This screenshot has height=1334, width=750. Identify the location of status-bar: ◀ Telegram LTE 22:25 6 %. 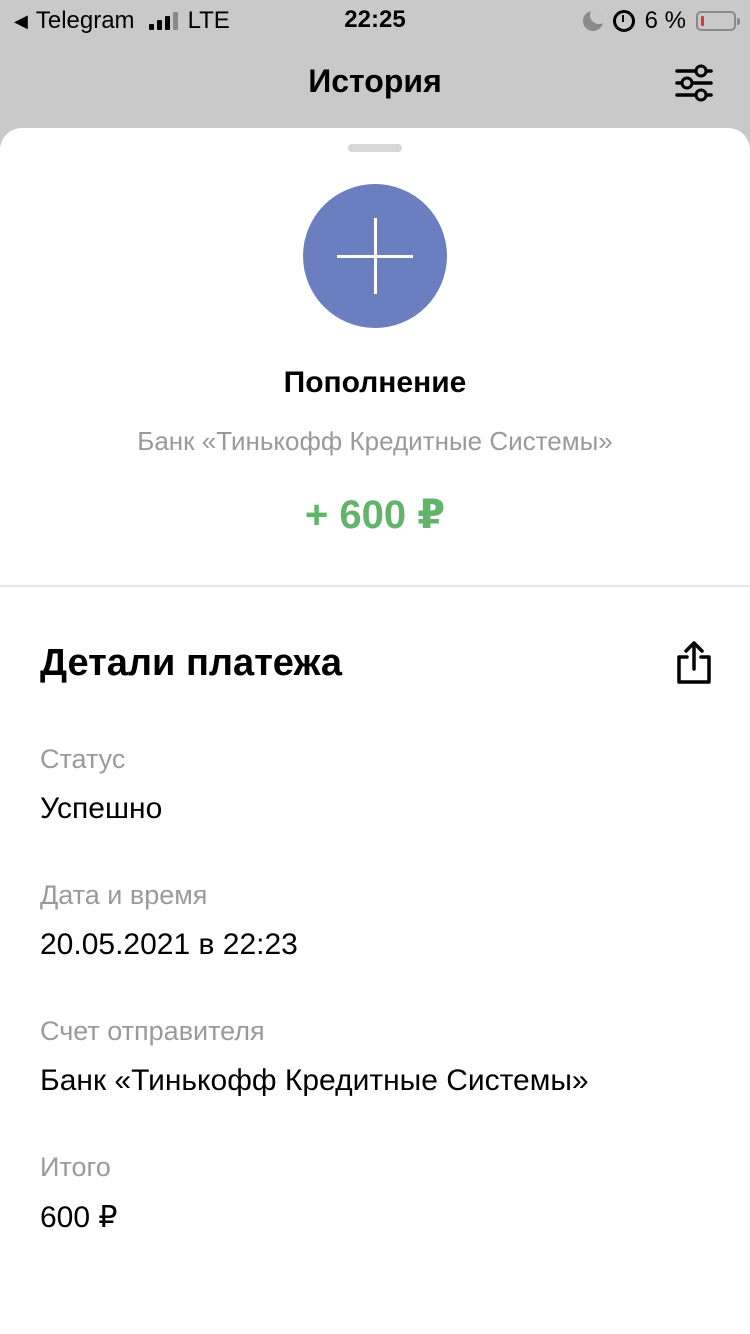
(375, 20).